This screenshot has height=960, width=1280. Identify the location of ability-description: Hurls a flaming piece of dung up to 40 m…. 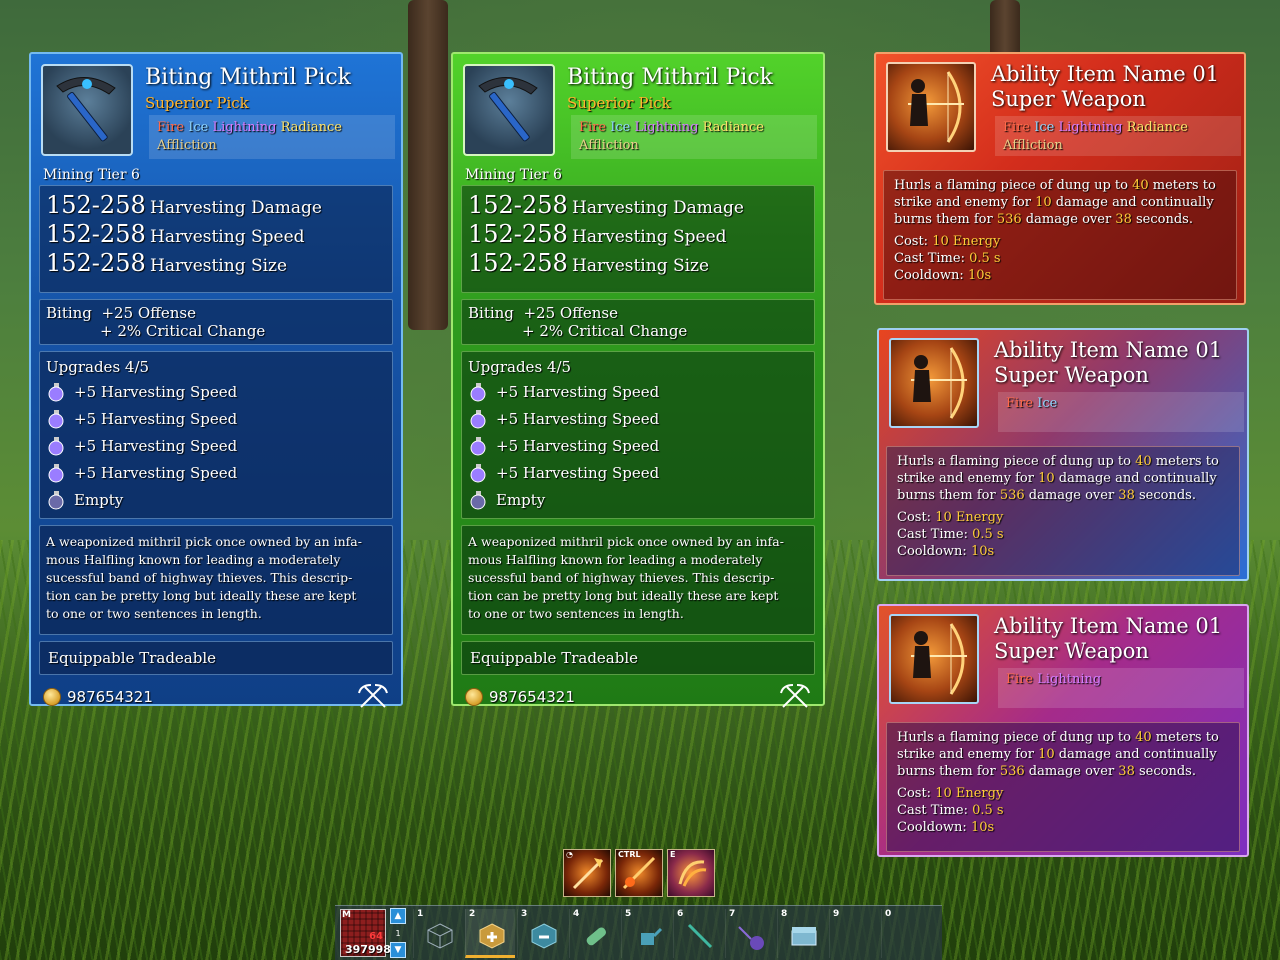
(1063, 511).